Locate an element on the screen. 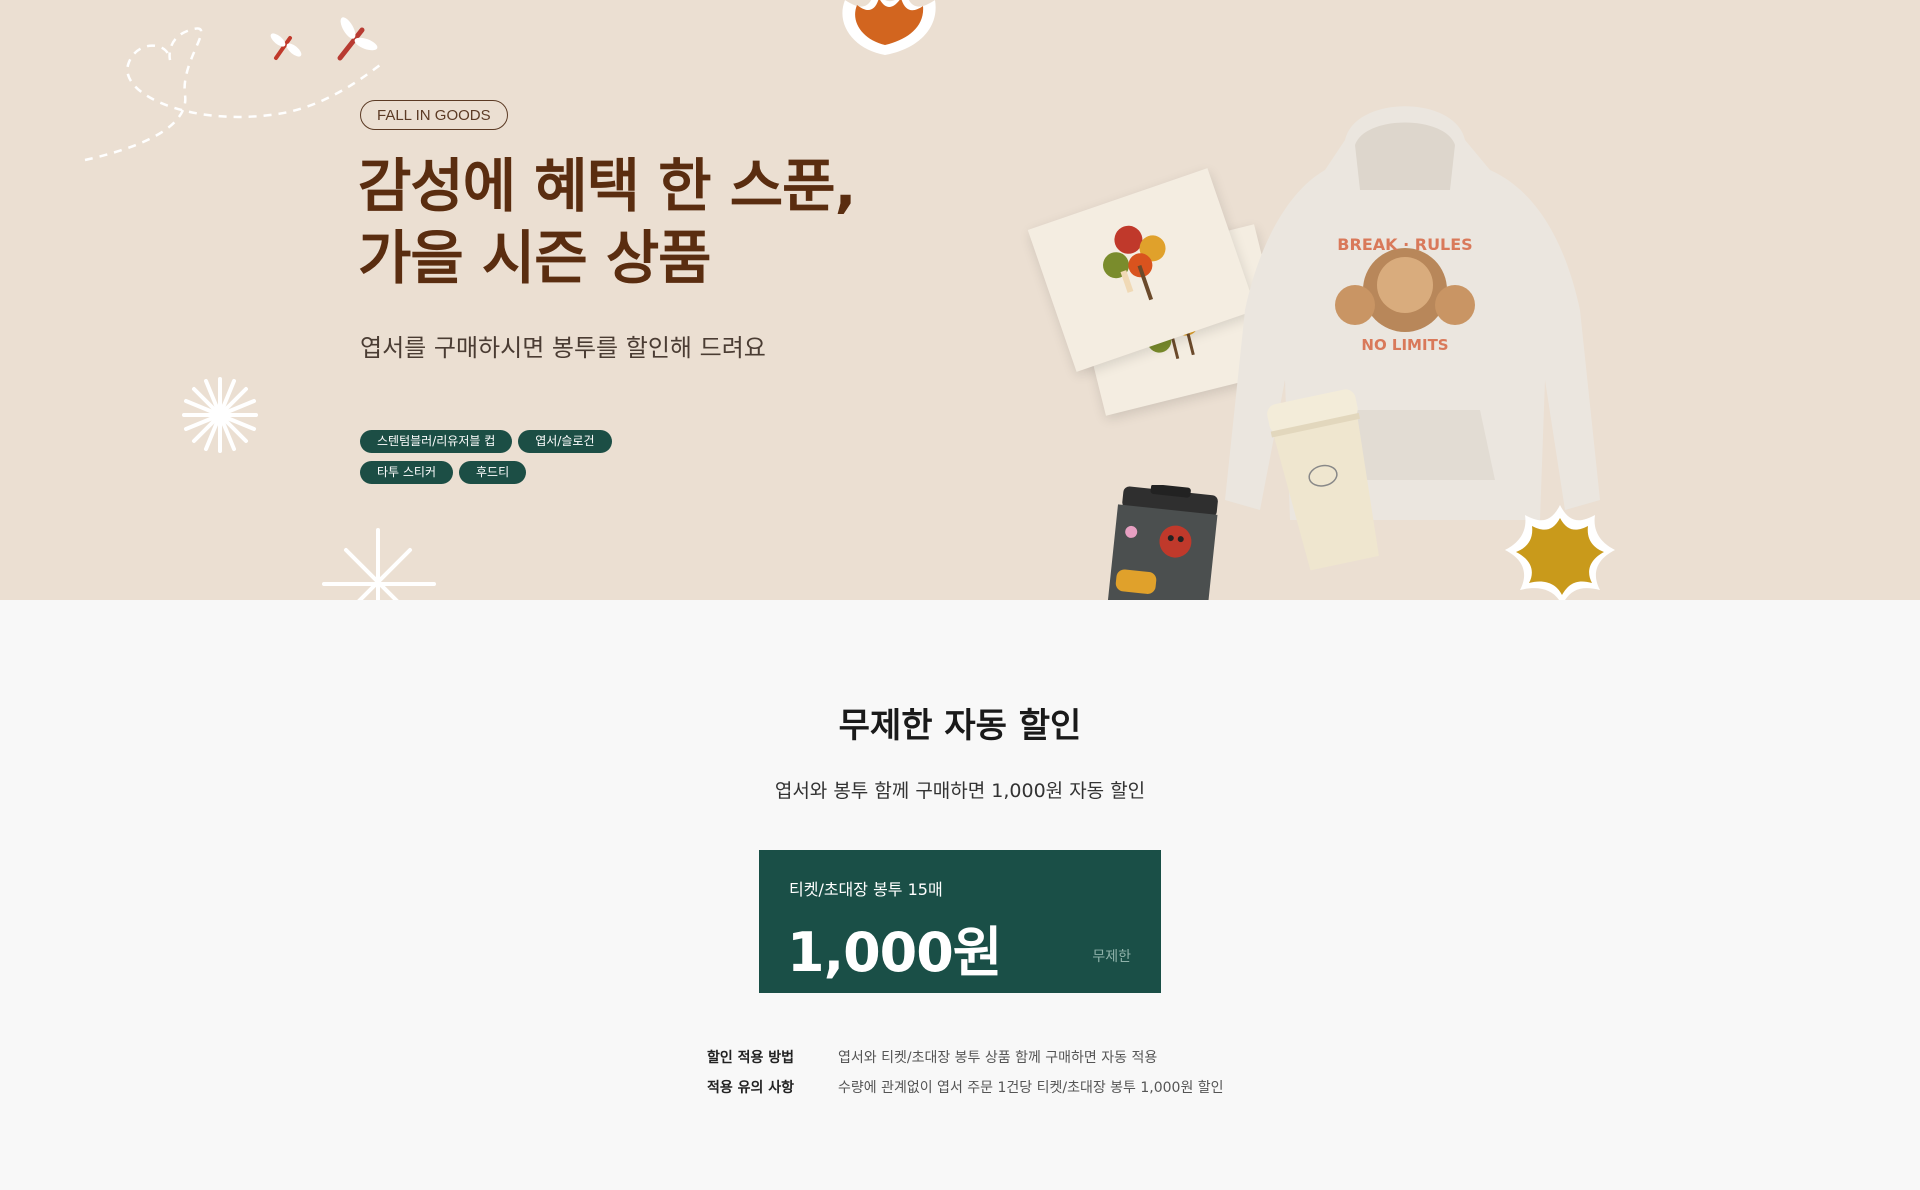  info-value: 엽서와 티켓/초대장 봉투 상품 함께 구매하면 자동 적용 is located at coordinates (998, 1058).